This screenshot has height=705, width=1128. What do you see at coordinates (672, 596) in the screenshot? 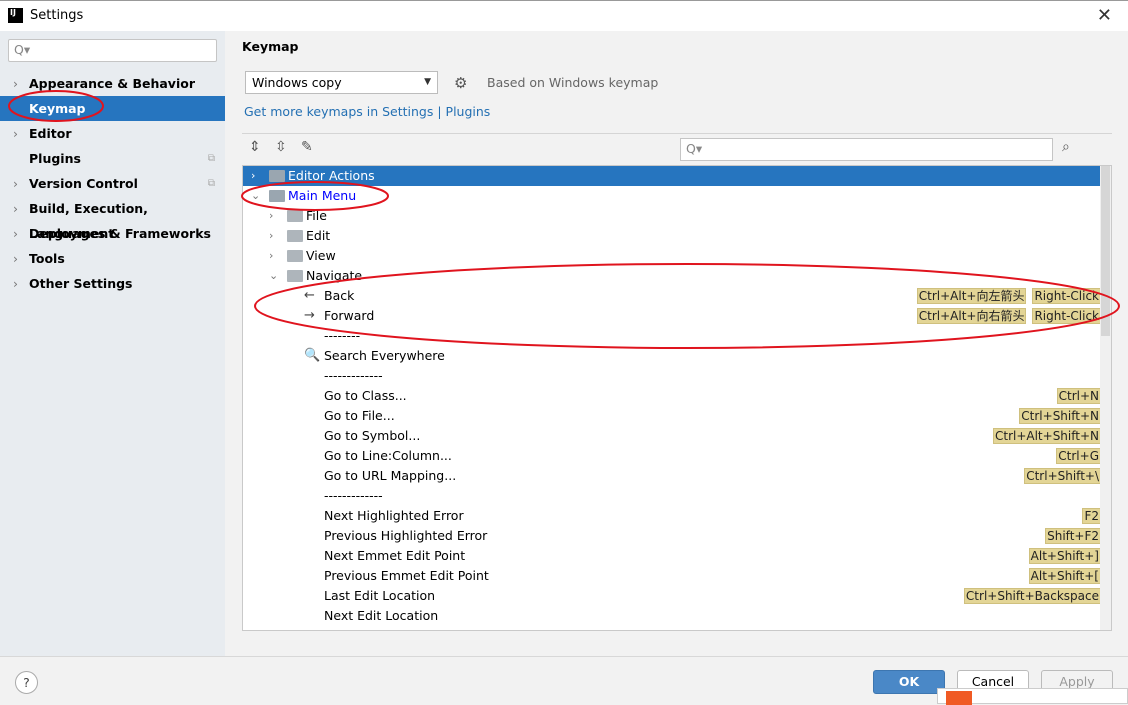
I see `tree-row: Last Edit Location Ctrl+Shift+Backspace` at bounding box center [672, 596].